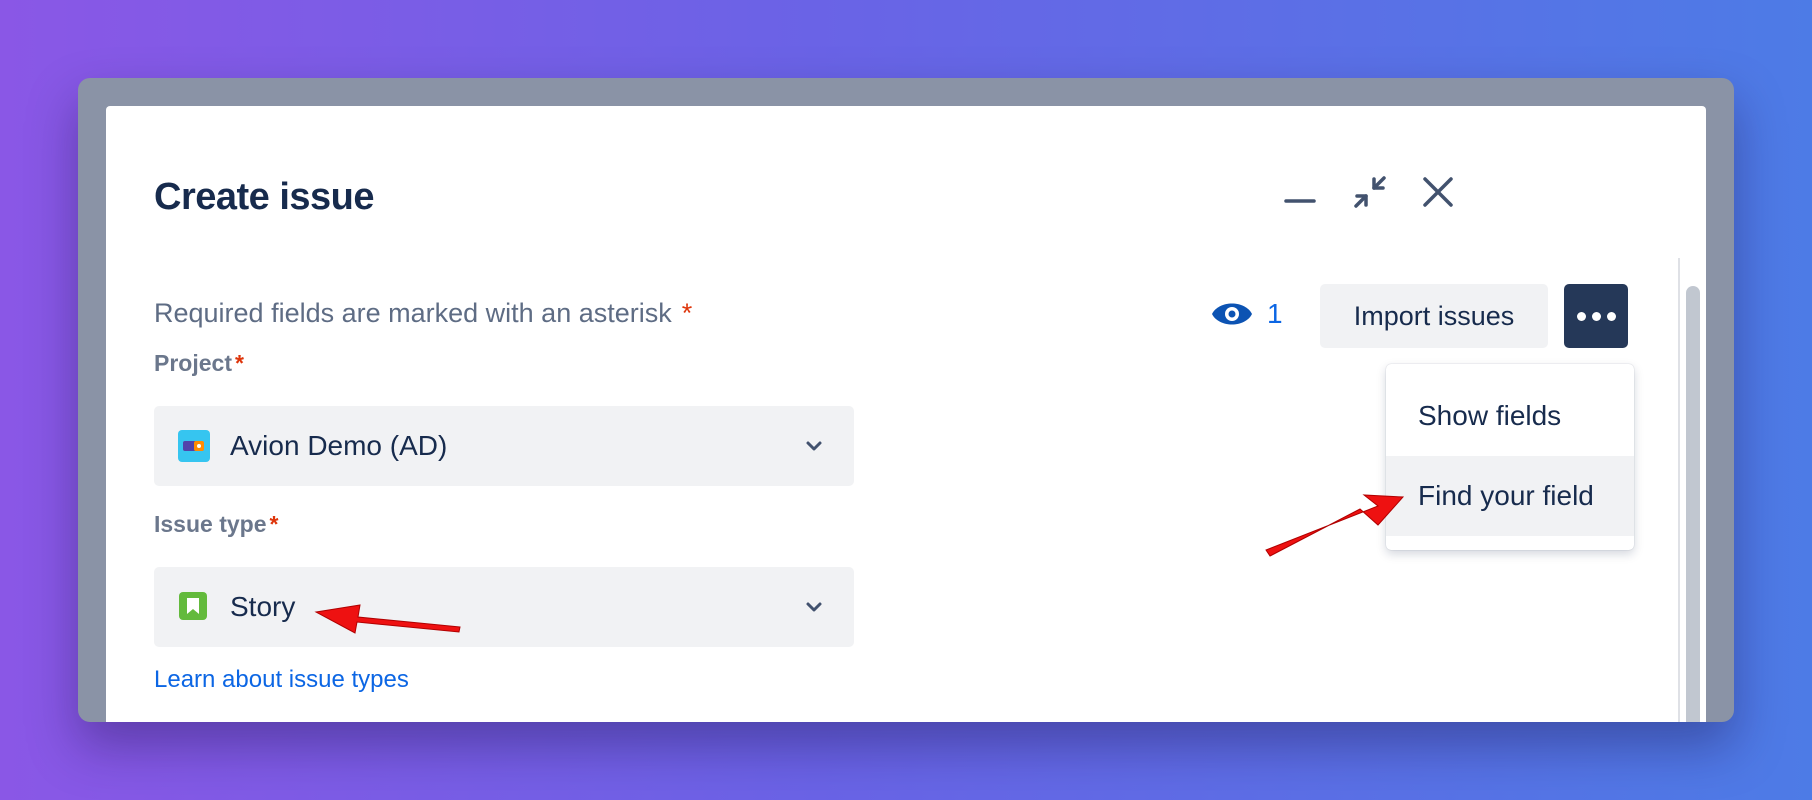 The image size is (1812, 800). What do you see at coordinates (504, 446) in the screenshot?
I see `project-select: Avion Demo (AD)` at bounding box center [504, 446].